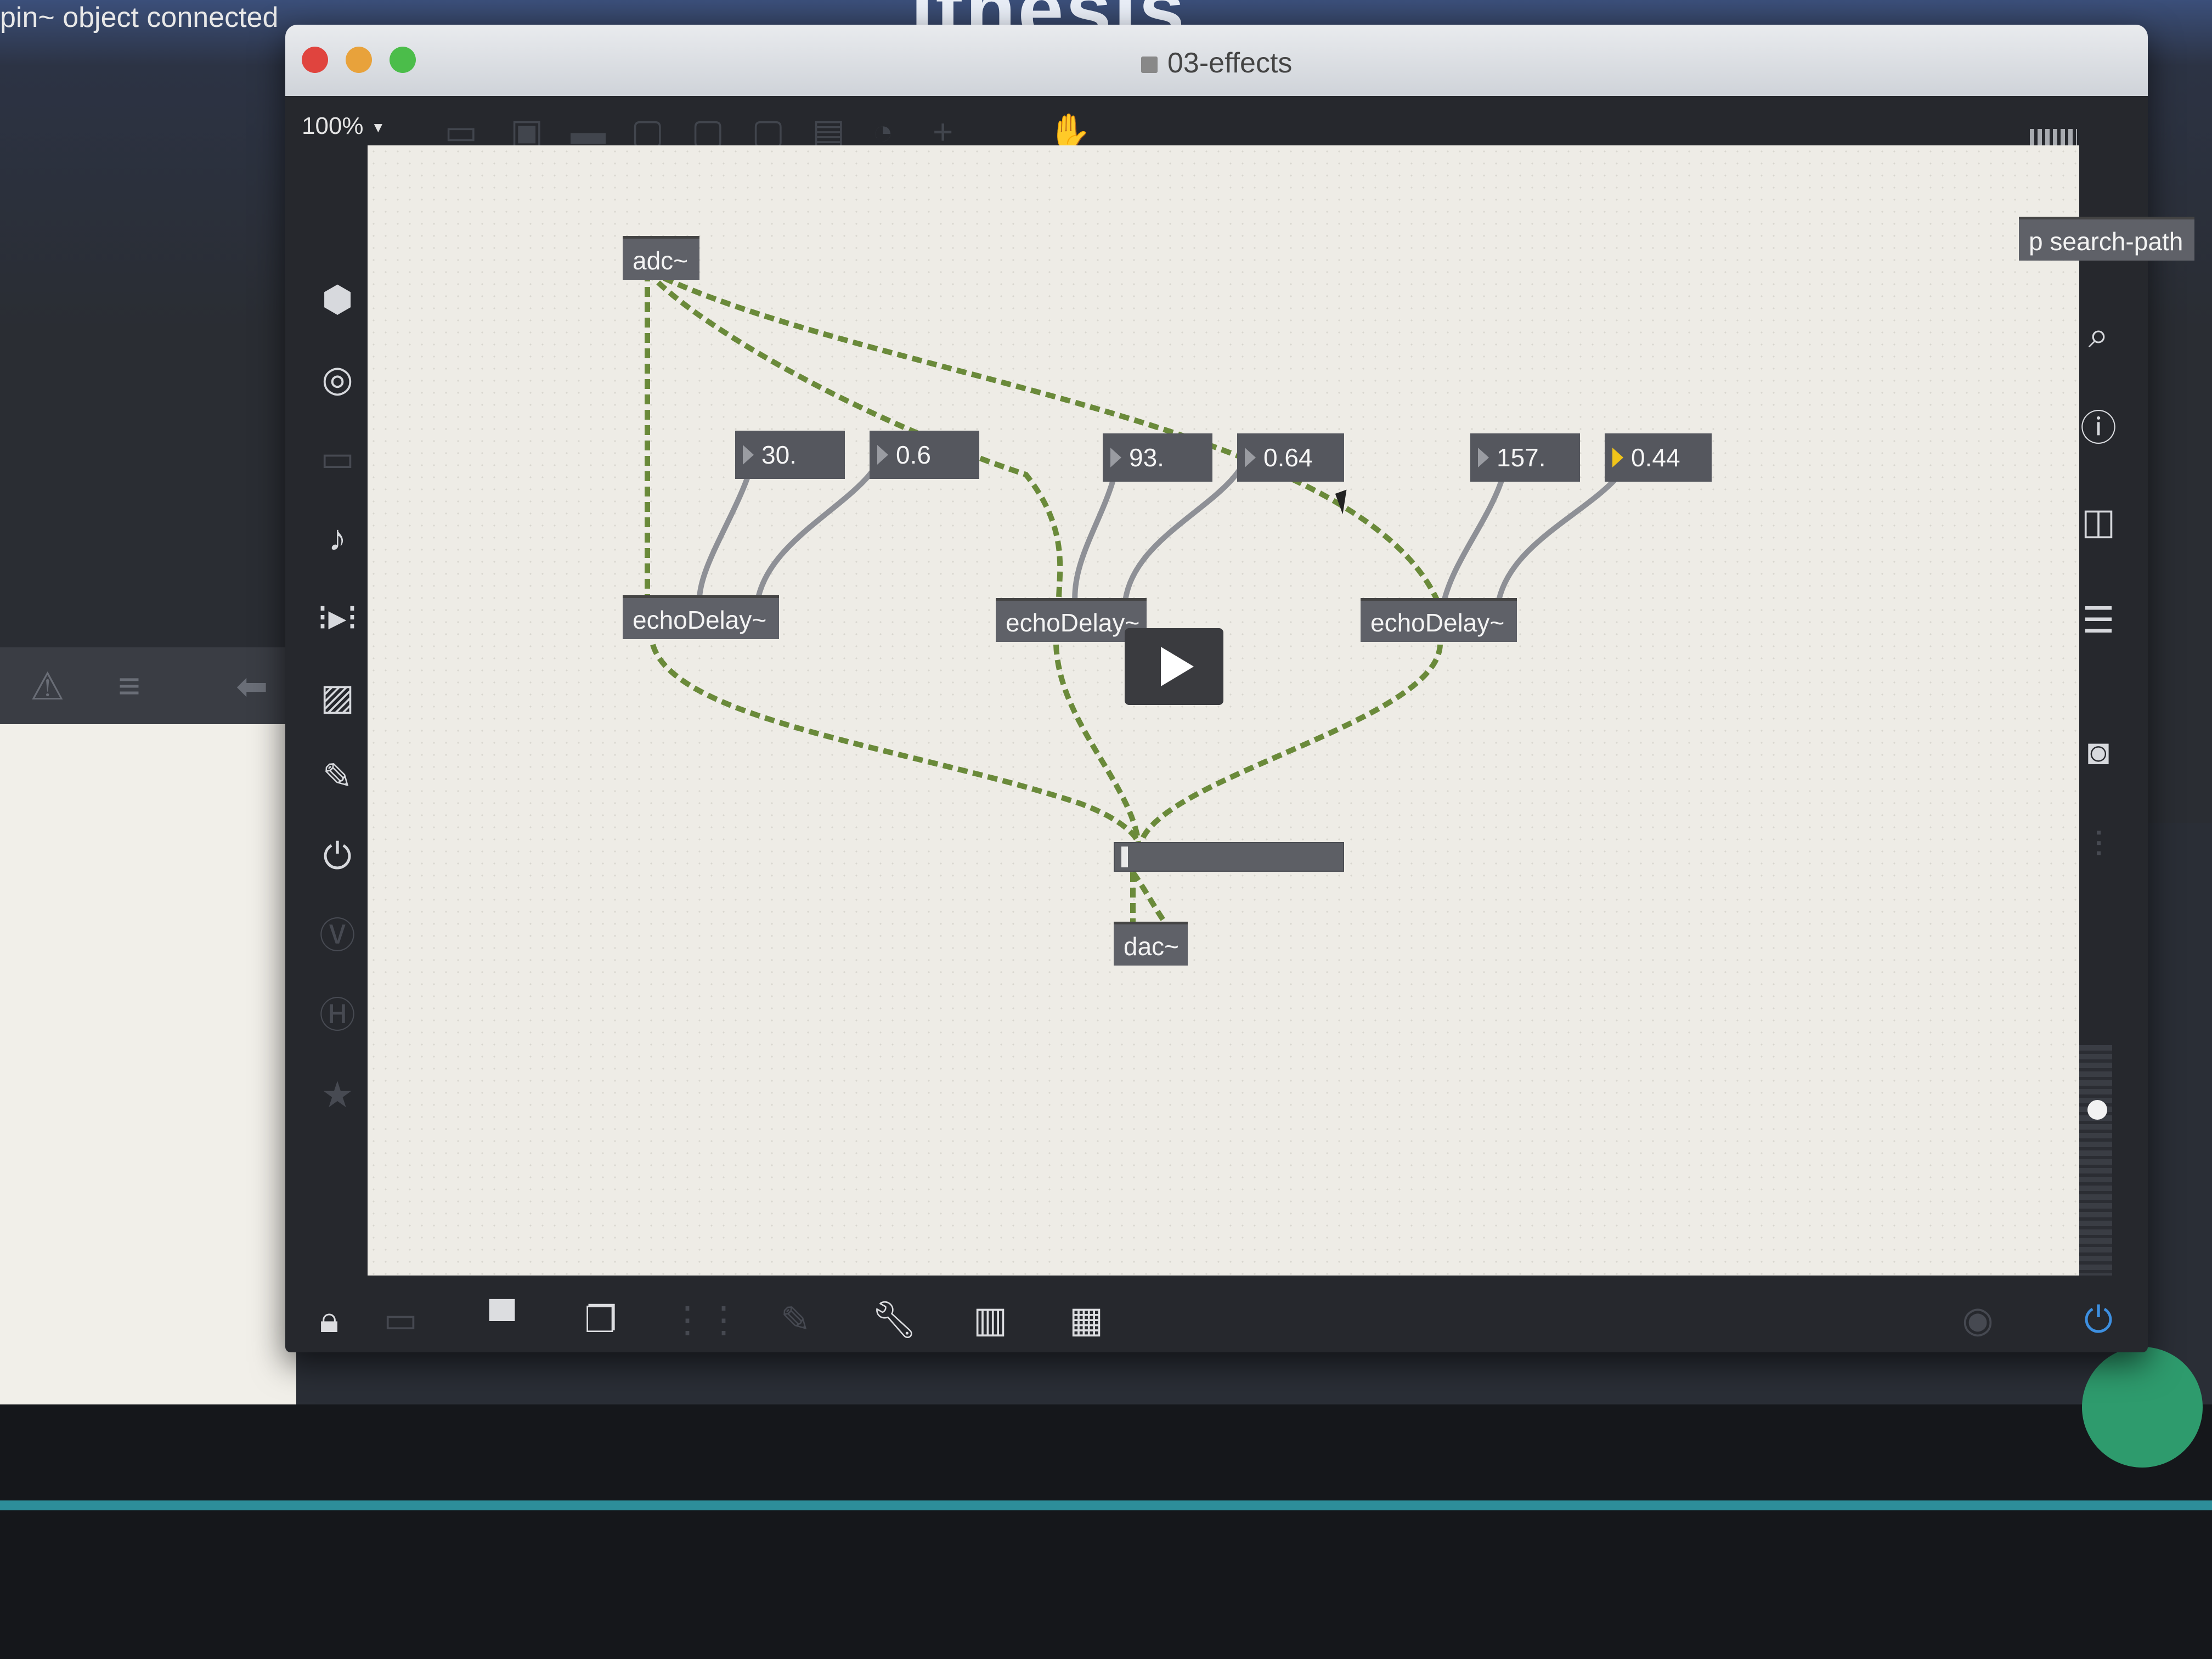  Describe the element at coordinates (337, 935) in the screenshot. I see `v-icon: Ⓥ` at that location.